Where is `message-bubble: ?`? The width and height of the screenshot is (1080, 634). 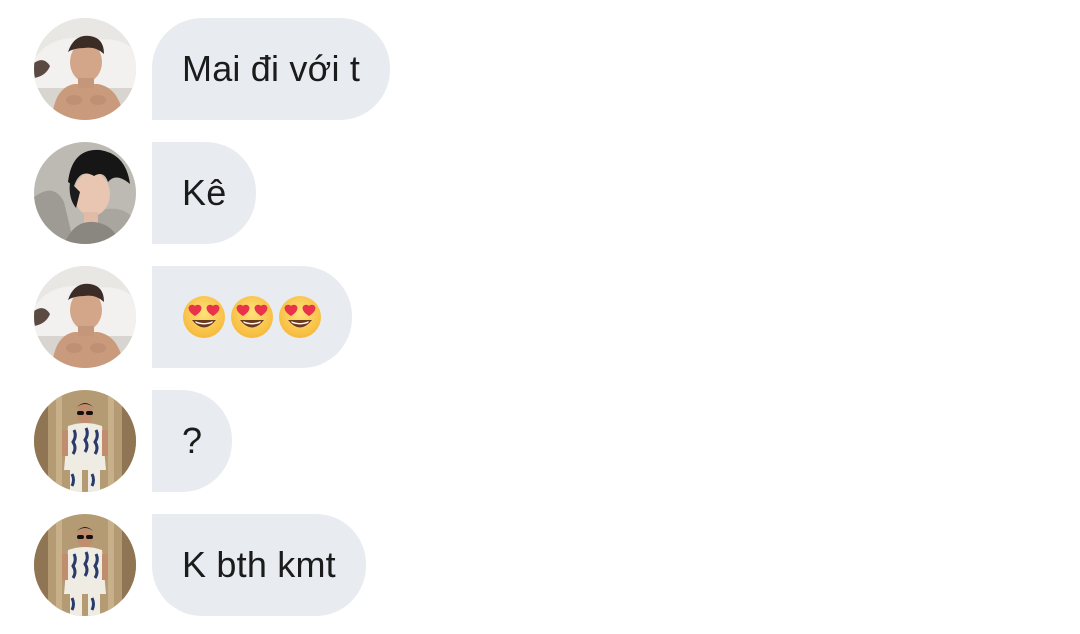
message-bubble: ? is located at coordinates (192, 441).